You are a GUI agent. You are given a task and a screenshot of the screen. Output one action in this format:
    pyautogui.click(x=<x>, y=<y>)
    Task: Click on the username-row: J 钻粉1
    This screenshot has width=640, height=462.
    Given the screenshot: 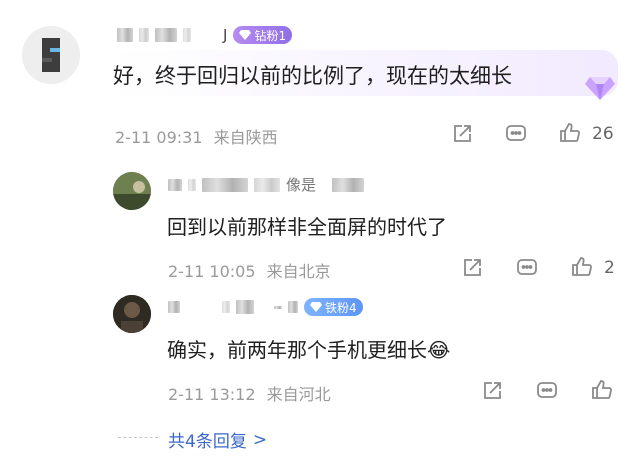 What is the action you would take?
    pyautogui.click(x=205, y=35)
    